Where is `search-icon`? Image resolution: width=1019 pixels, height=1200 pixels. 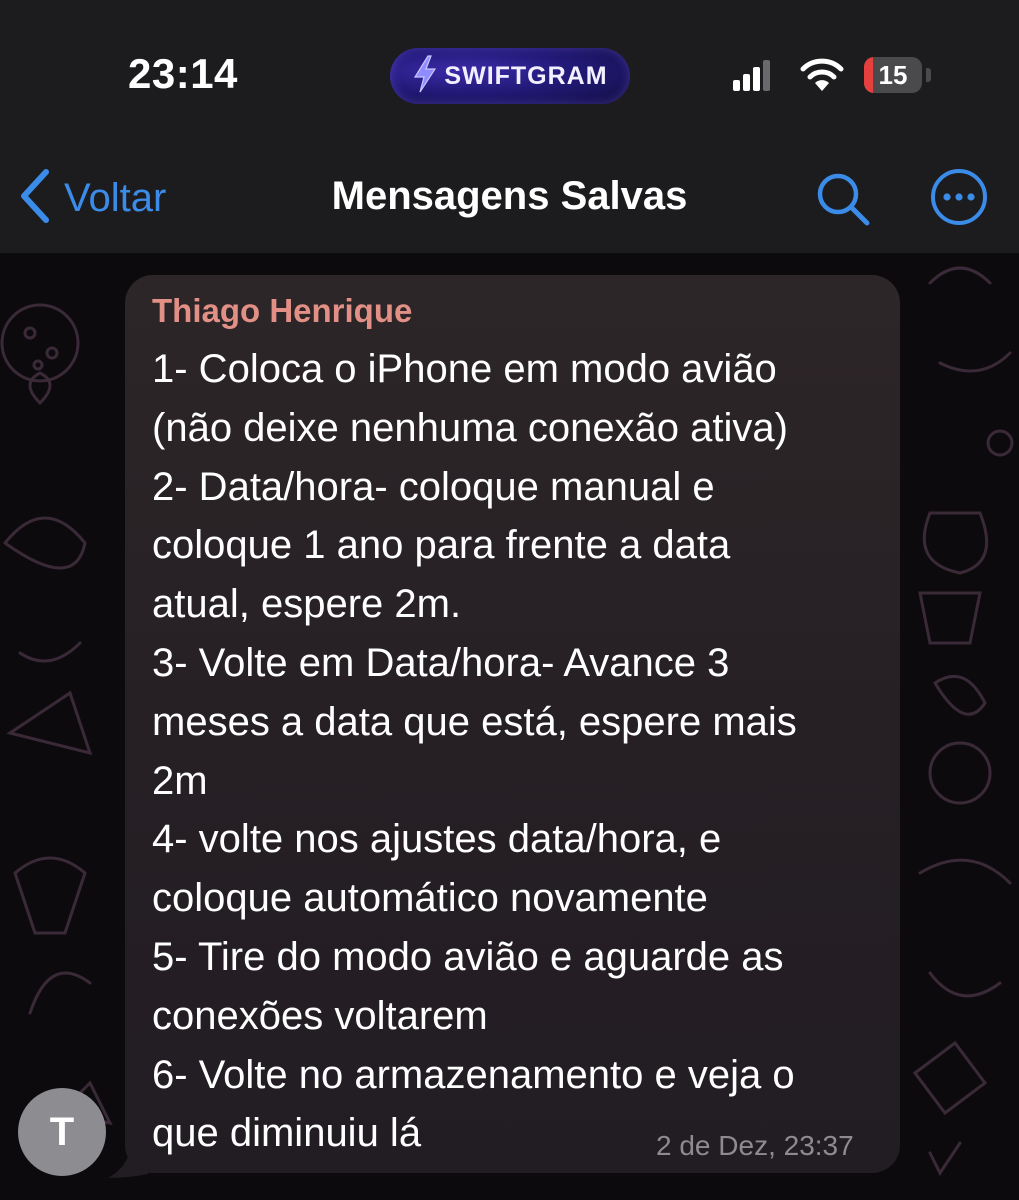 search-icon is located at coordinates (843, 202).